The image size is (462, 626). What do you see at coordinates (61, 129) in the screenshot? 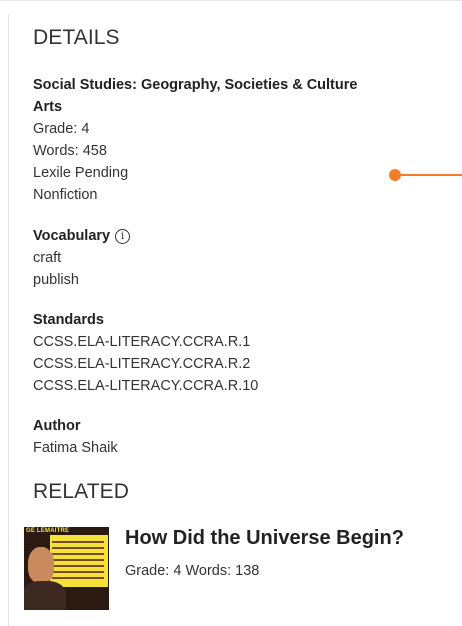
I see `grade-text: Grade: 4` at bounding box center [61, 129].